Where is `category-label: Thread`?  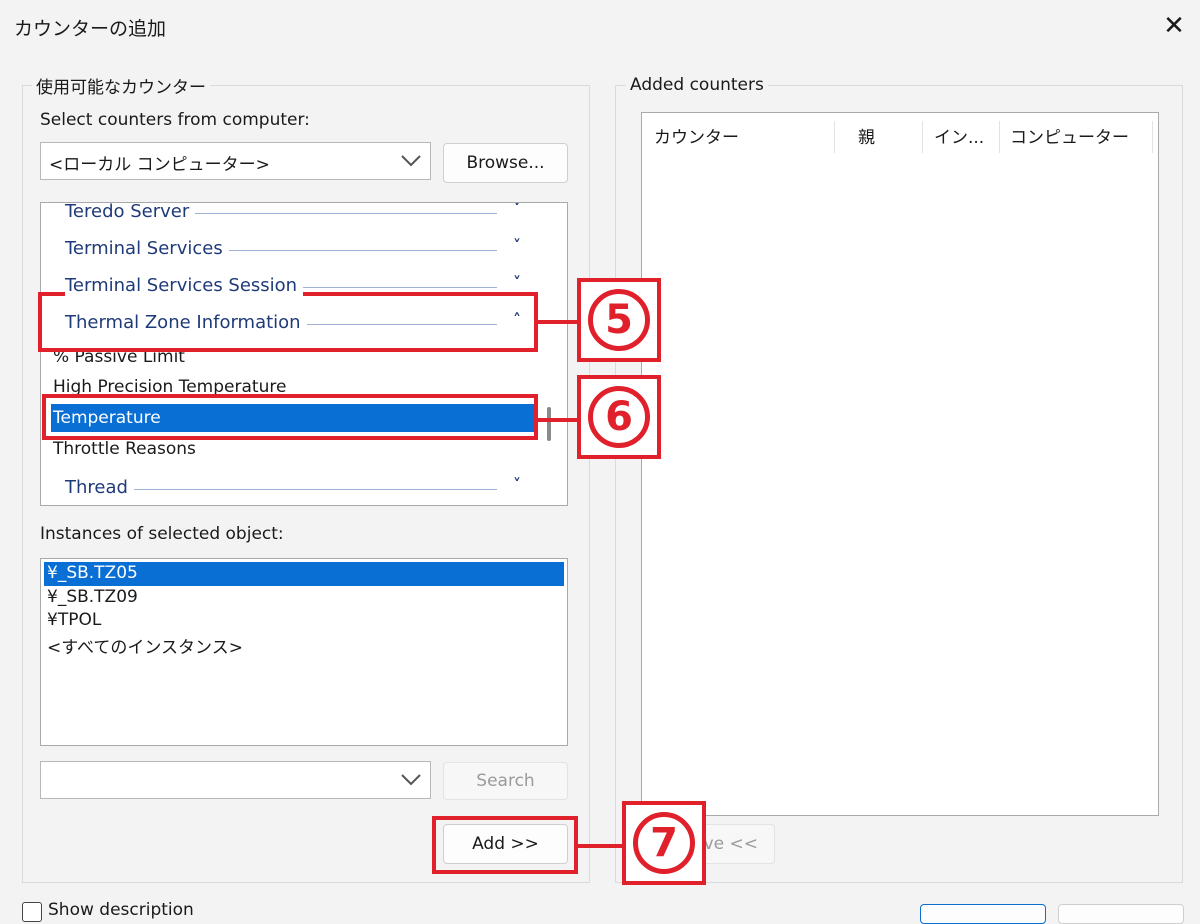 category-label: Thread is located at coordinates (99, 487).